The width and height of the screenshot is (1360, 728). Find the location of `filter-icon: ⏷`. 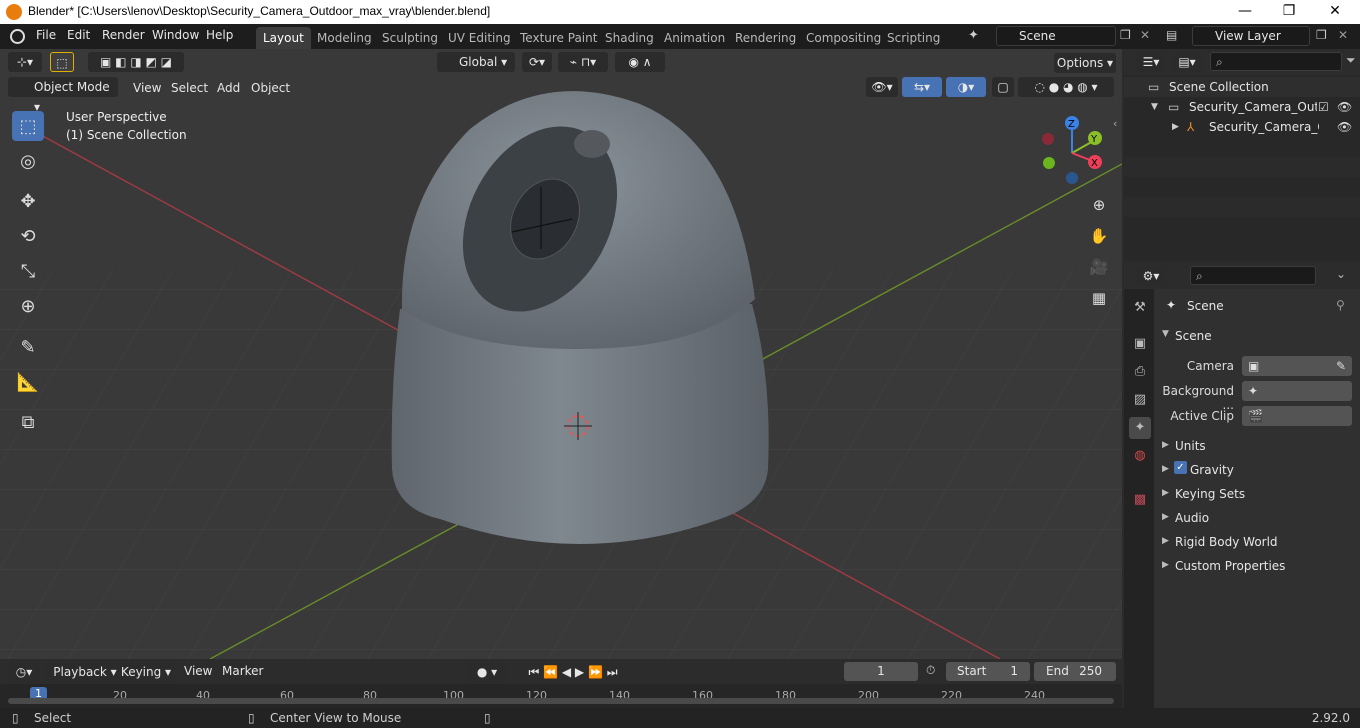

filter-icon: ⏷ is located at coordinates (1351, 60).